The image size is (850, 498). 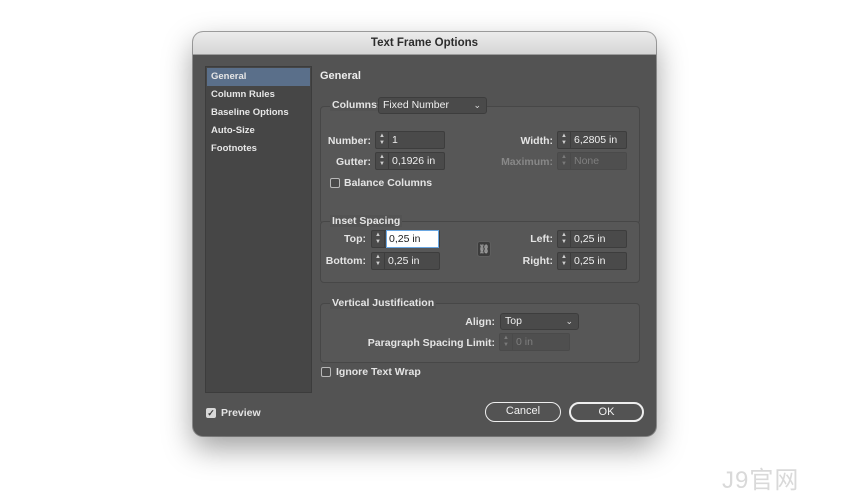 What do you see at coordinates (258, 113) in the screenshot?
I see `sidebar-item-baseline-options: Baseline Options` at bounding box center [258, 113].